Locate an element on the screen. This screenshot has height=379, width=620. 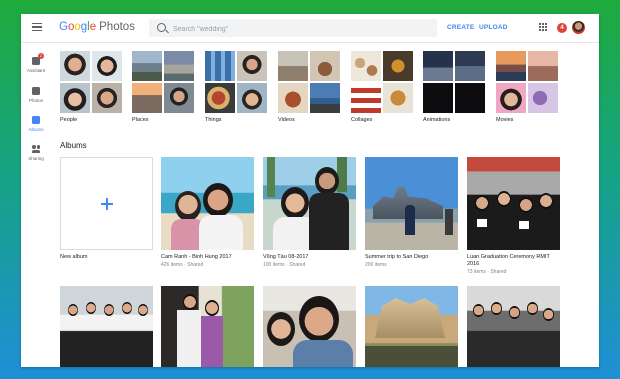
logo-letter: G is located at coordinates (63, 27).